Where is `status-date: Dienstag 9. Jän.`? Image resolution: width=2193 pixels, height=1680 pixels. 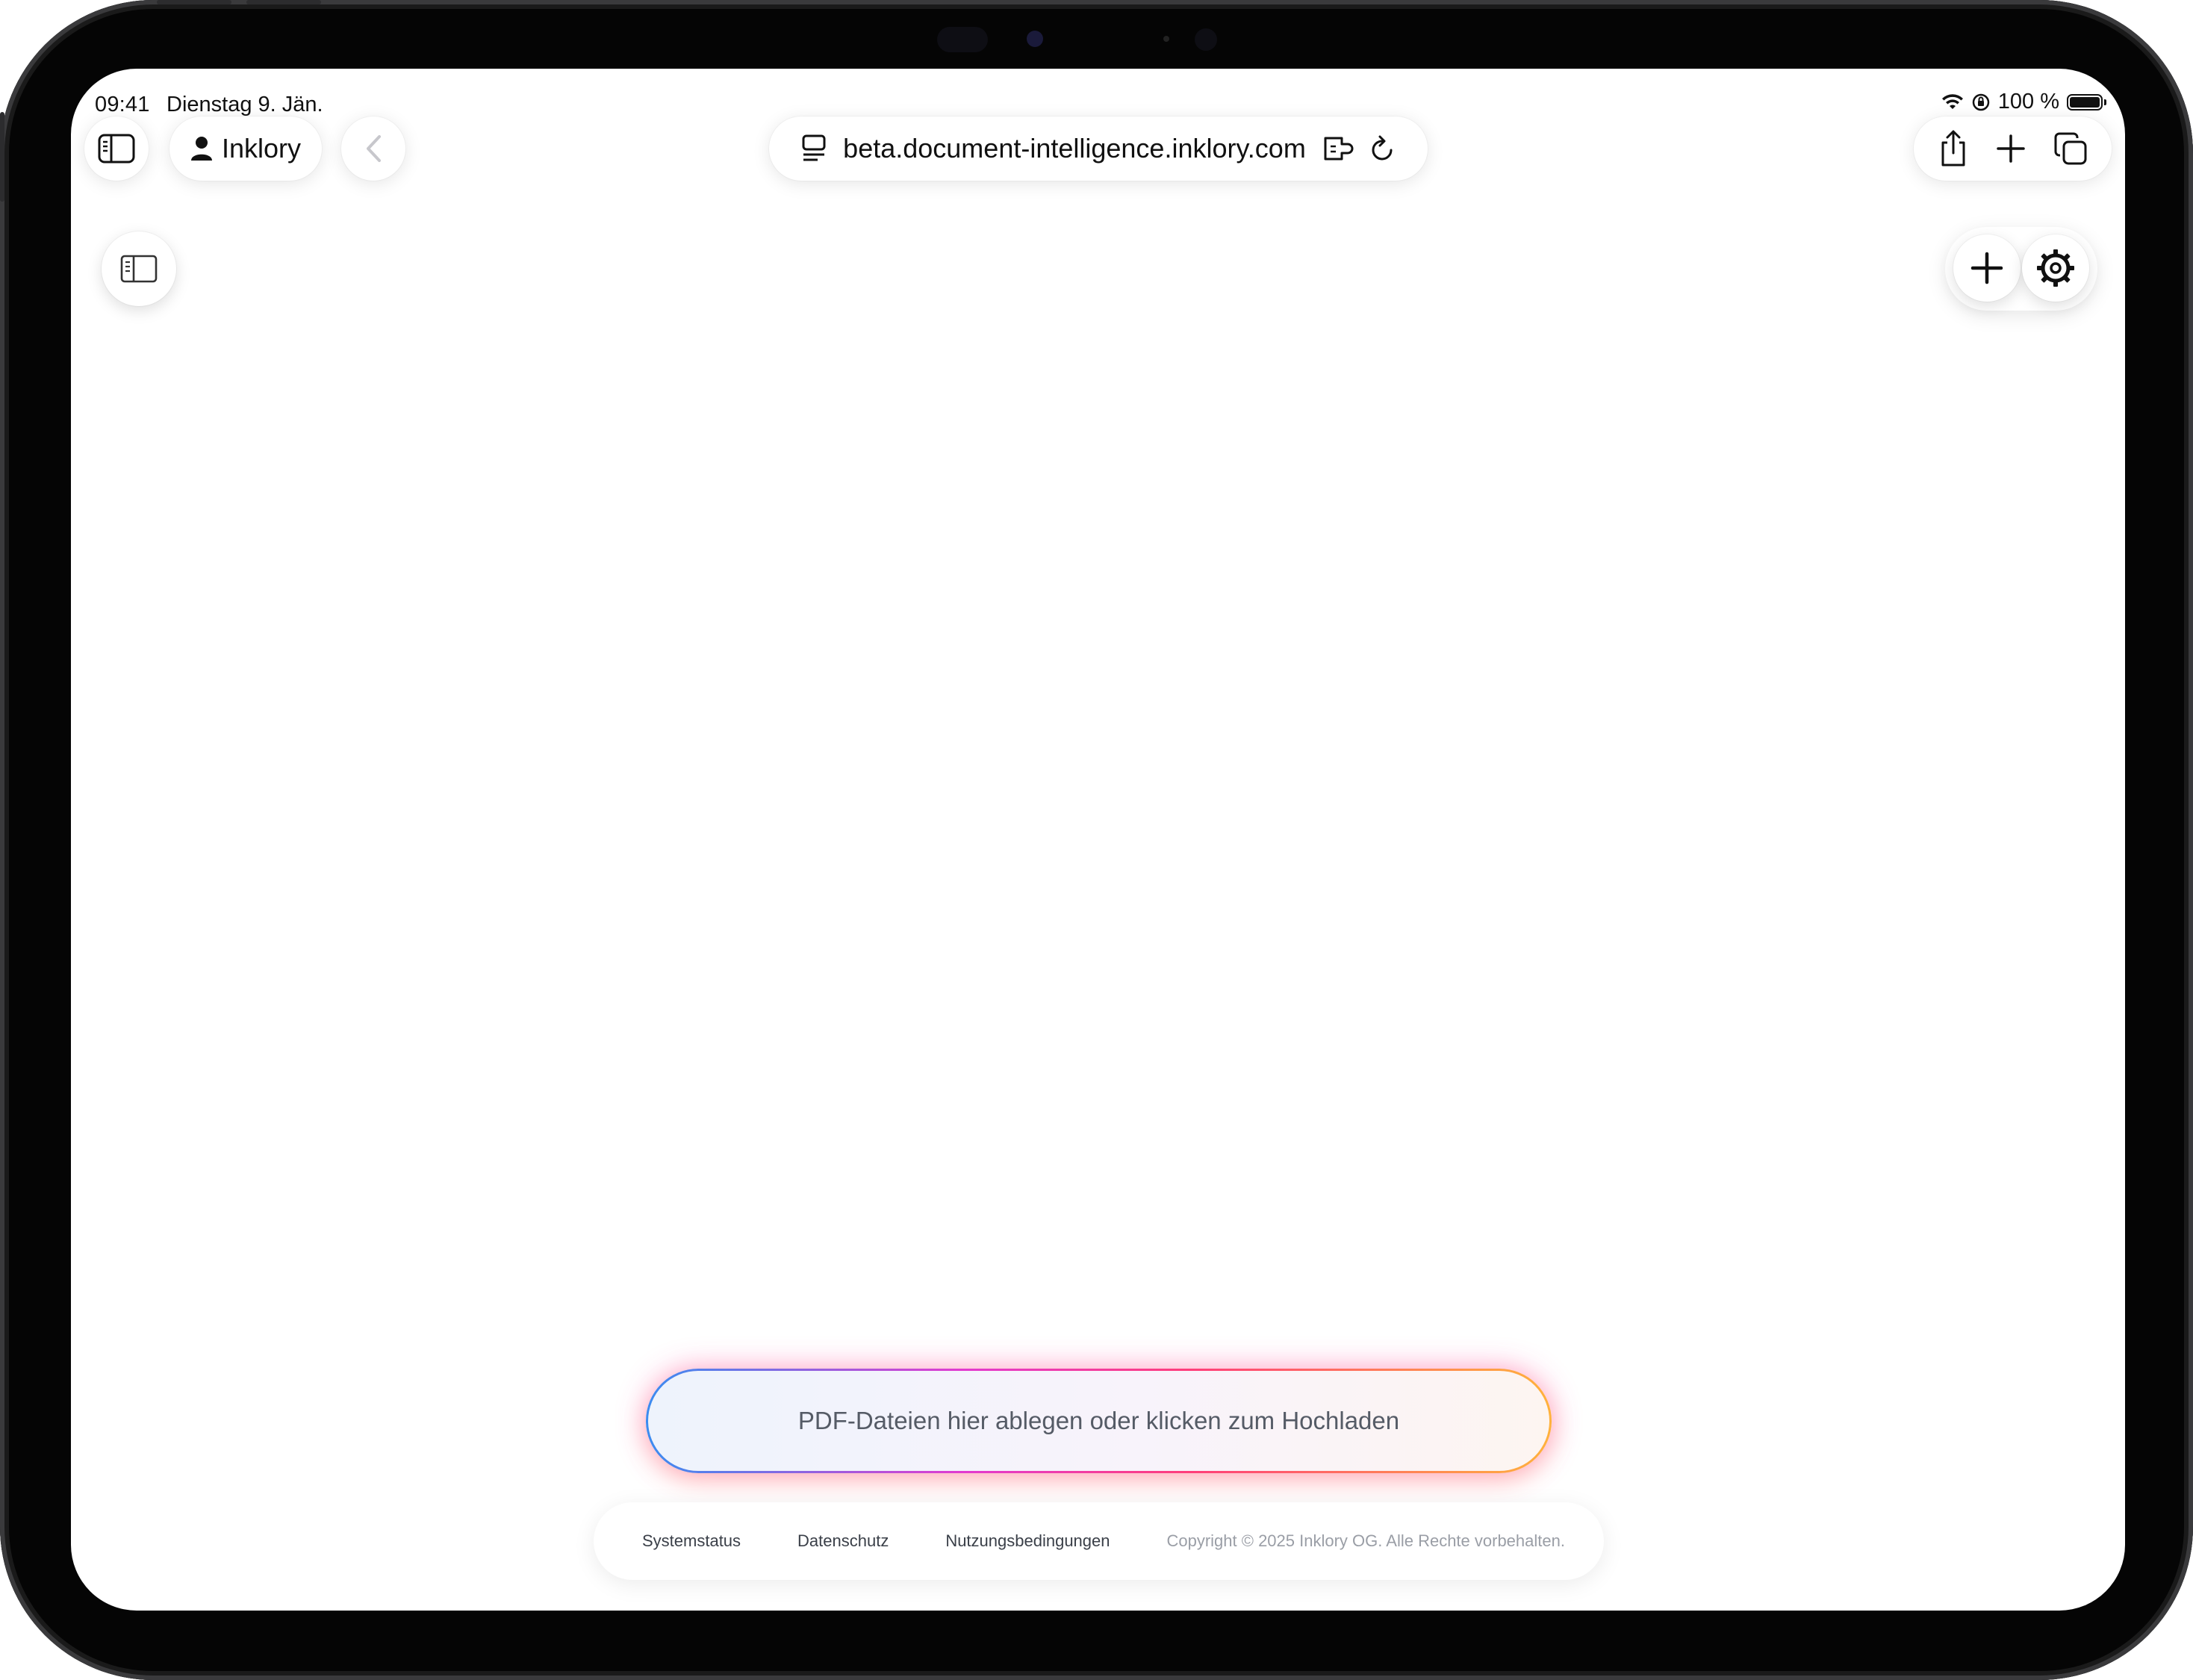
status-date: Dienstag 9. Jän. is located at coordinates (245, 104).